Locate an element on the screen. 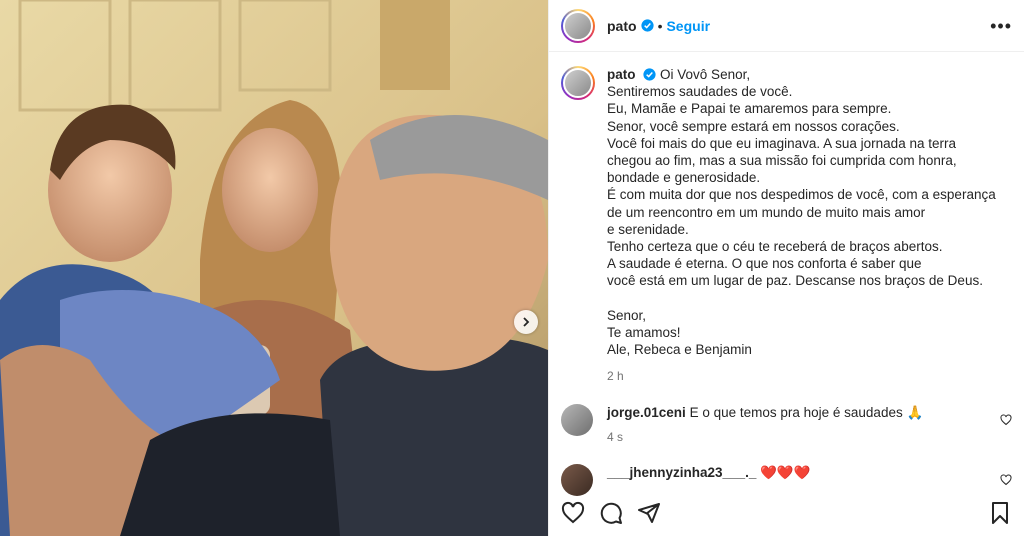 Image resolution: width=1024 pixels, height=536 pixels. post-timestamp: 2 h is located at coordinates (801, 376).